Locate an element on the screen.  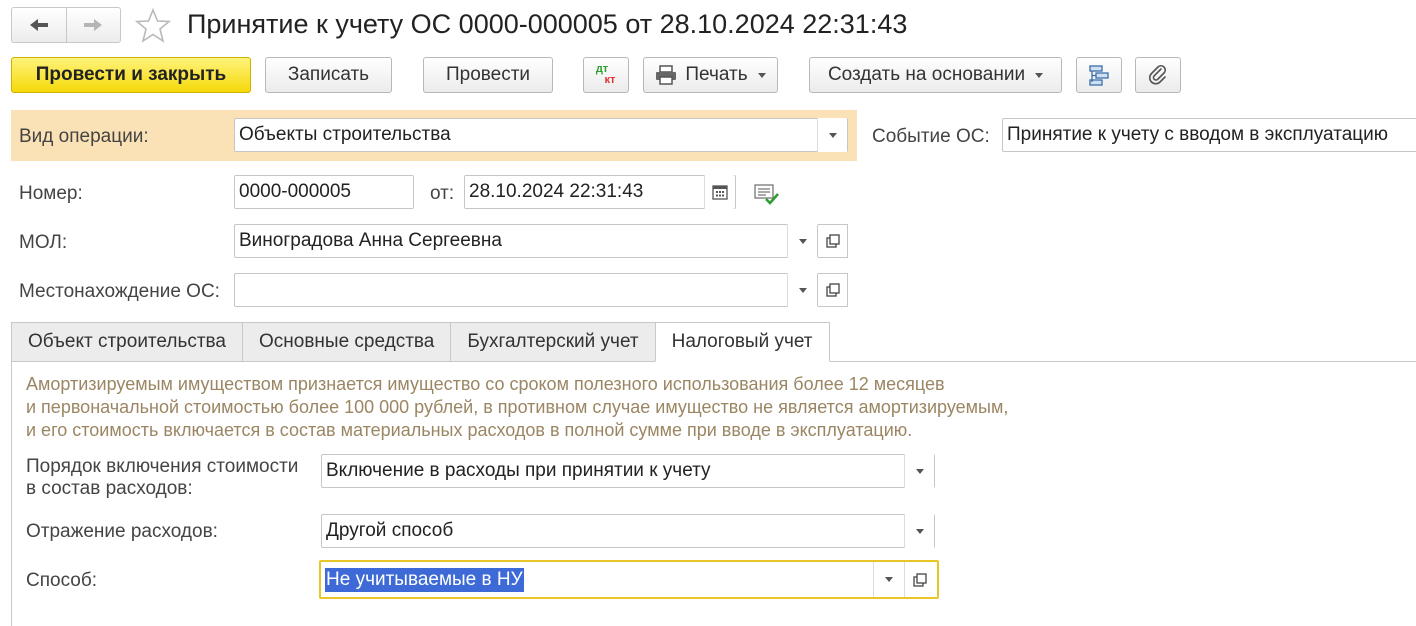
post-label: Провести is located at coordinates (488, 74).